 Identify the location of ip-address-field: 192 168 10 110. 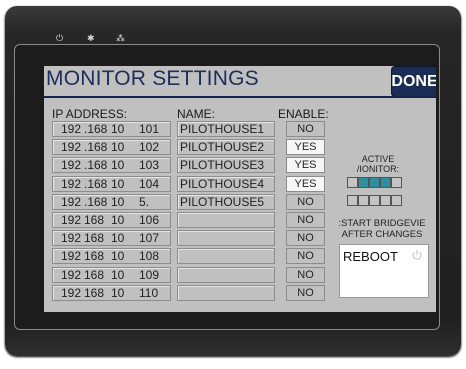
(111, 292).